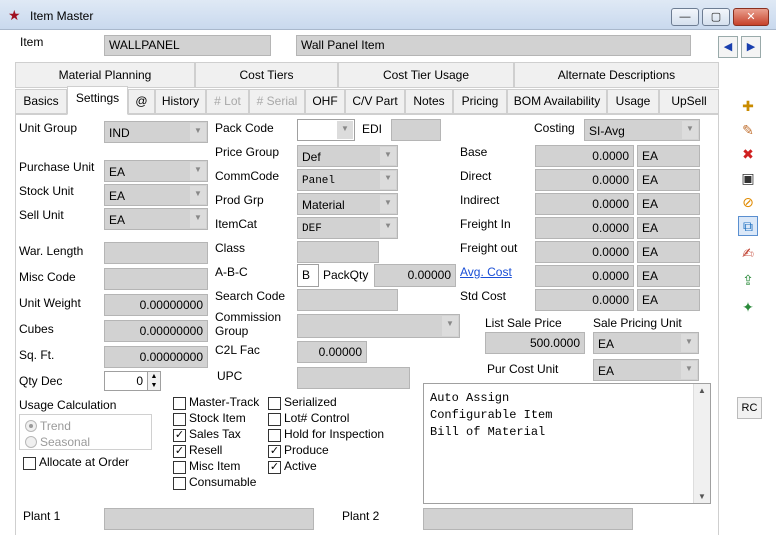 The width and height of the screenshot is (776, 535). Describe the element at coordinates (347, 156) in the screenshot. I see `price-group-select: Def ▼` at that location.